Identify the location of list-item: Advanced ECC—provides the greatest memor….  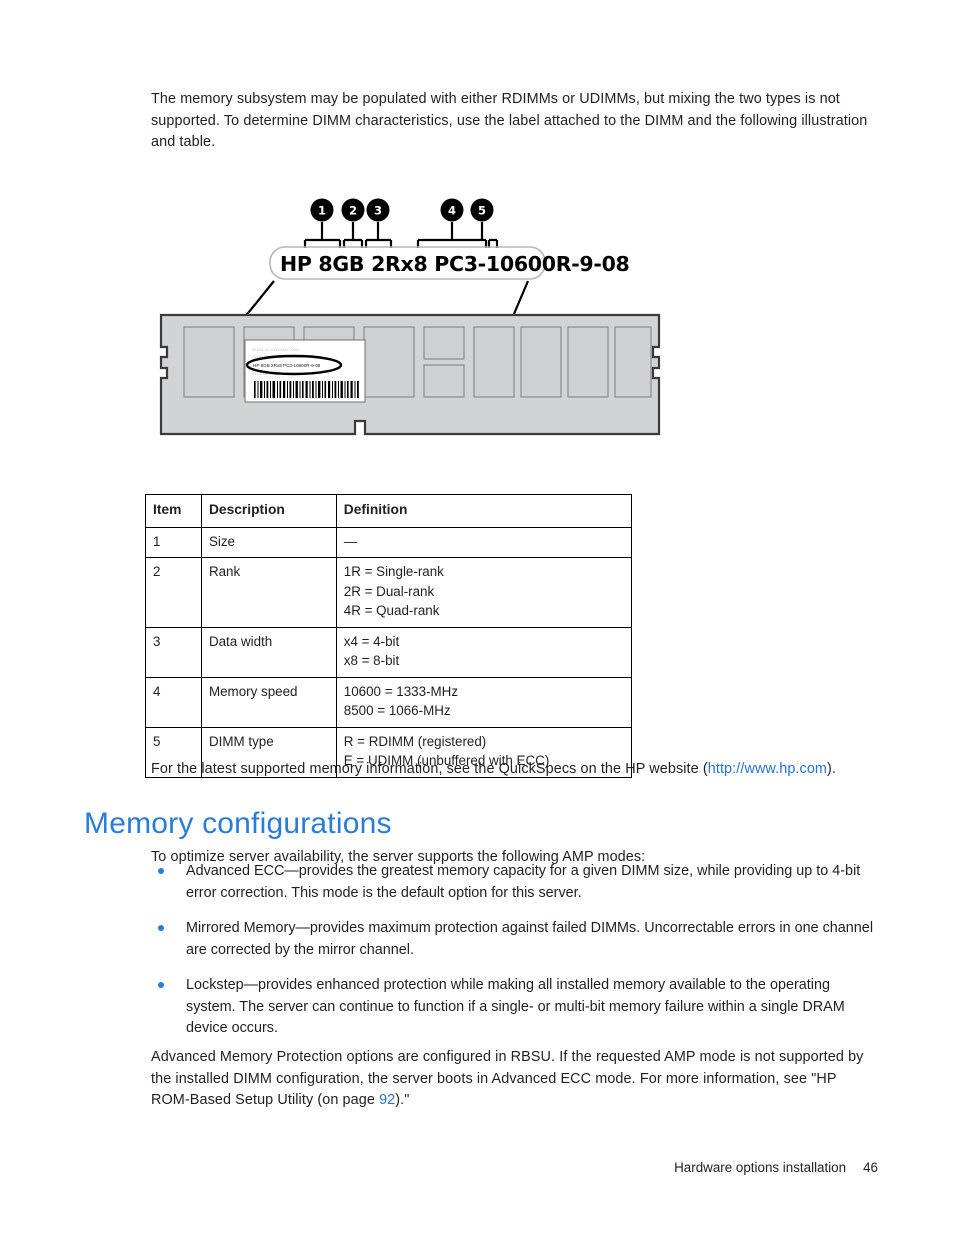
(514, 882).